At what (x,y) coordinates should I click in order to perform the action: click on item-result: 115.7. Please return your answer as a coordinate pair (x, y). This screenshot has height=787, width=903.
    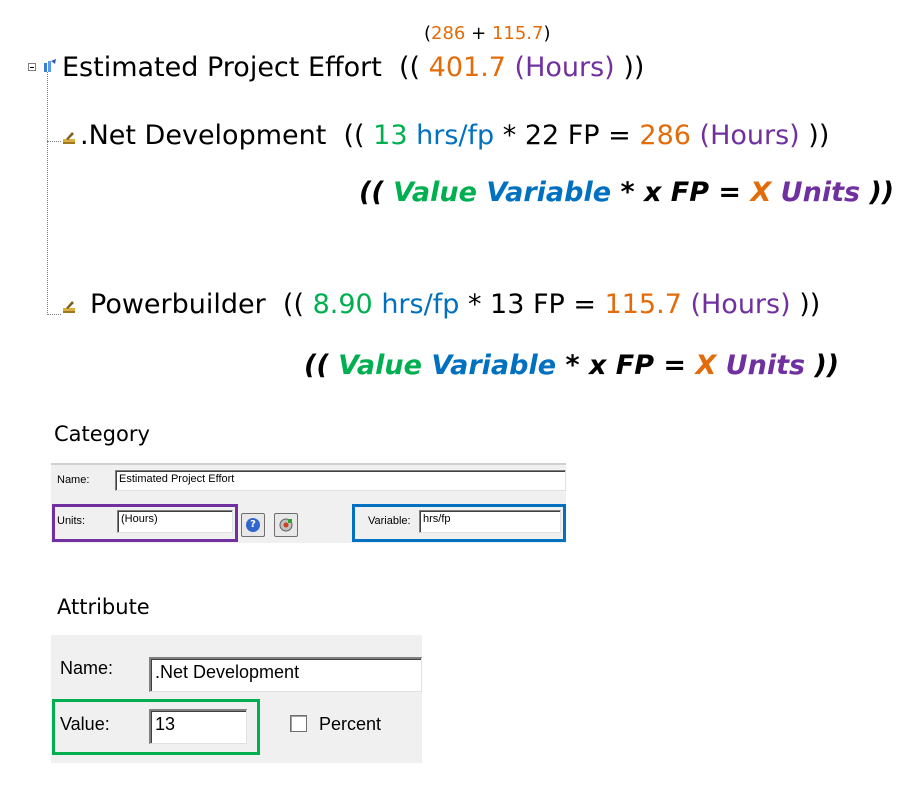
    Looking at the image, I should click on (643, 304).